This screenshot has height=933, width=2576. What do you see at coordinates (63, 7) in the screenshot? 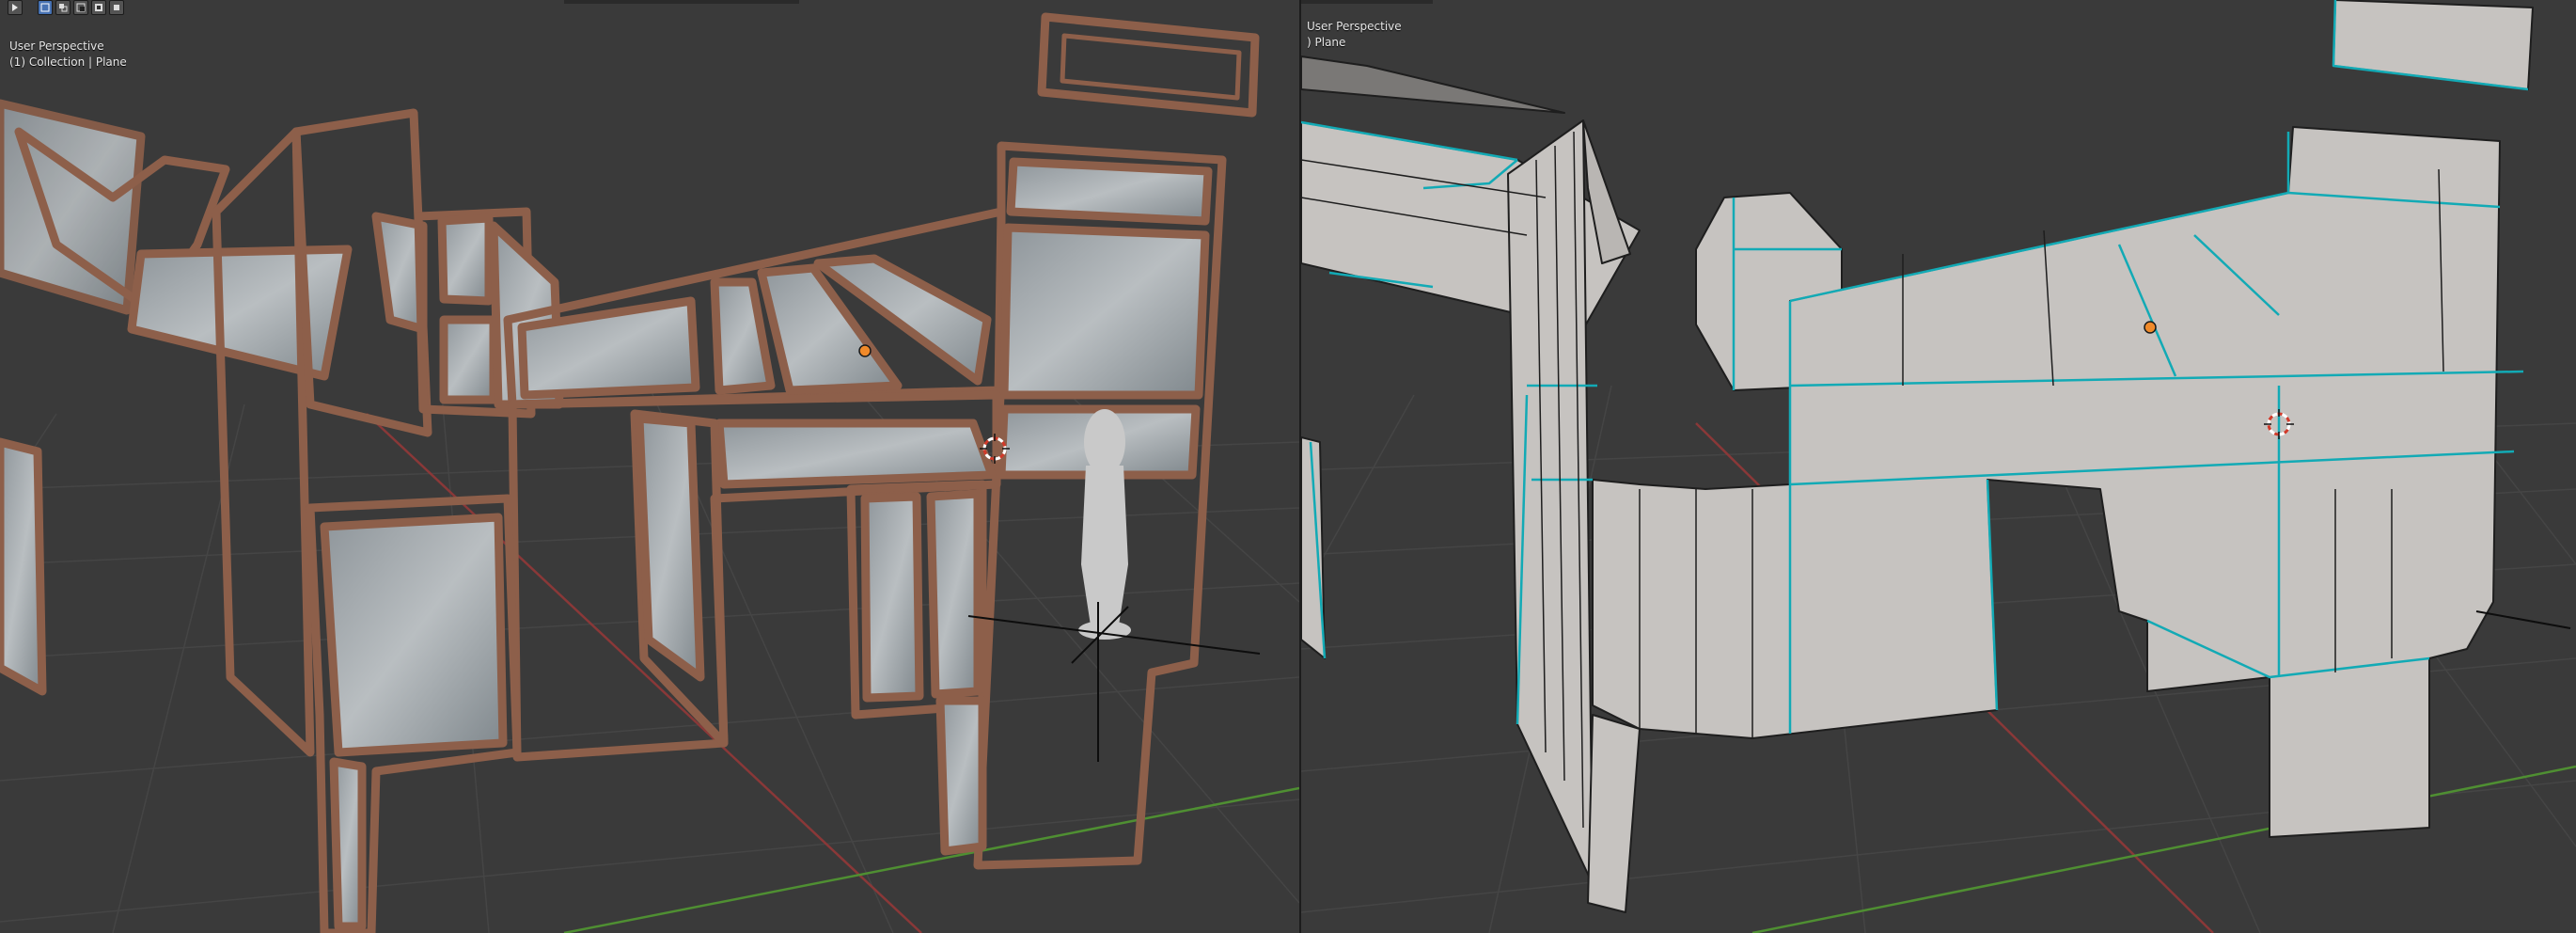
I see `select-extend-icon` at bounding box center [63, 7].